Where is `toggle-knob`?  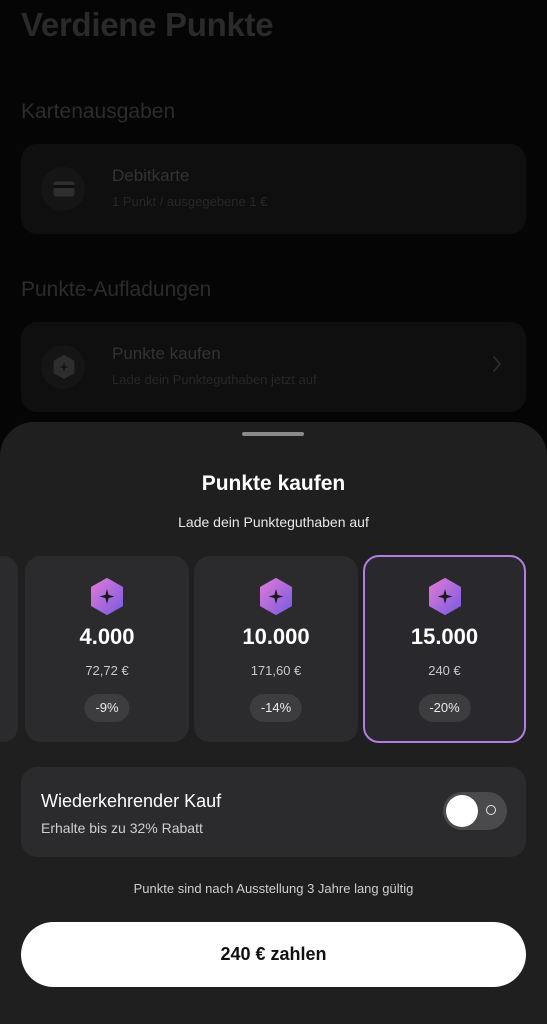
toggle-knob is located at coordinates (462, 811).